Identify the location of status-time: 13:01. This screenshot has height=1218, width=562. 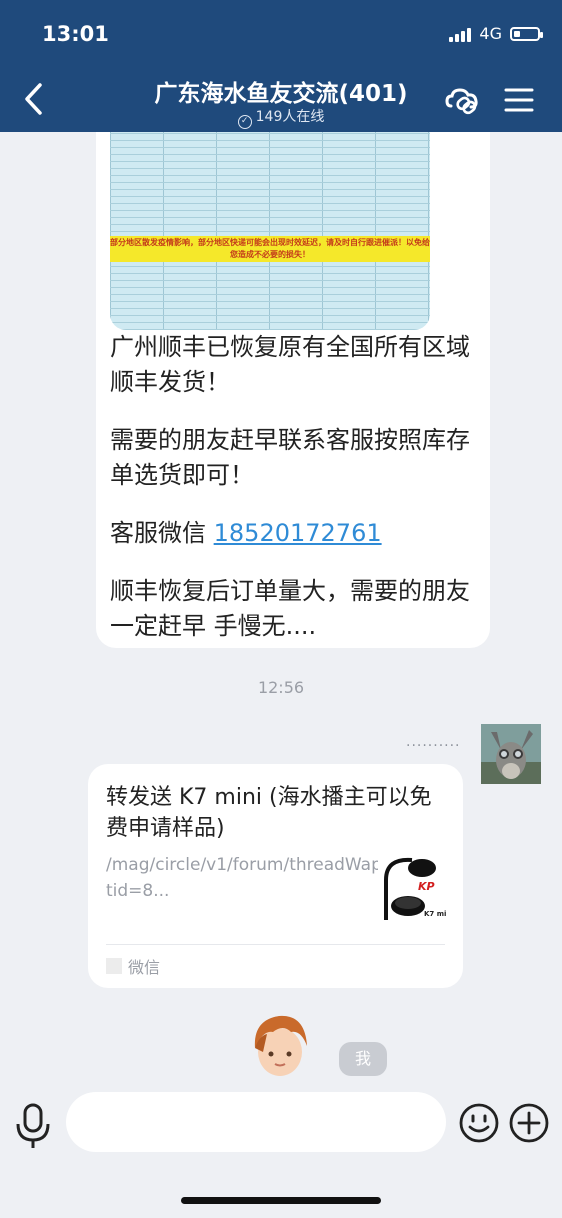
(75, 34).